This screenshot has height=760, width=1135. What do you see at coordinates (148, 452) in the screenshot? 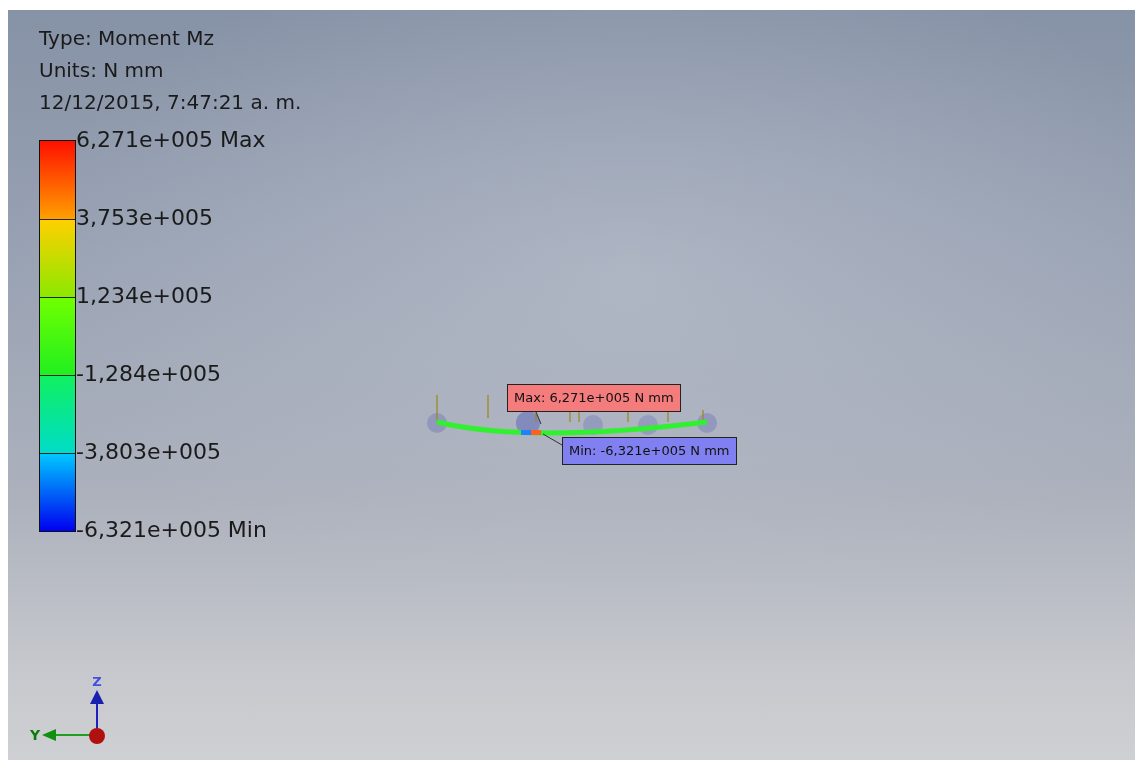
I see `scale-value: -3,803e+005` at bounding box center [148, 452].